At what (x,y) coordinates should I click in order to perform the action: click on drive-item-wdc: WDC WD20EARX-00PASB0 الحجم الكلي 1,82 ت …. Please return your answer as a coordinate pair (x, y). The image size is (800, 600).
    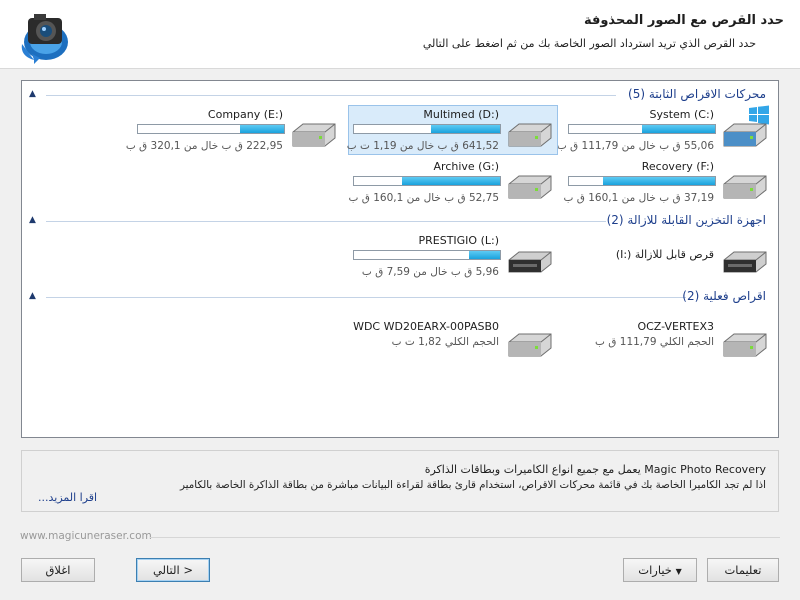
    Looking at the image, I should click on (453, 340).